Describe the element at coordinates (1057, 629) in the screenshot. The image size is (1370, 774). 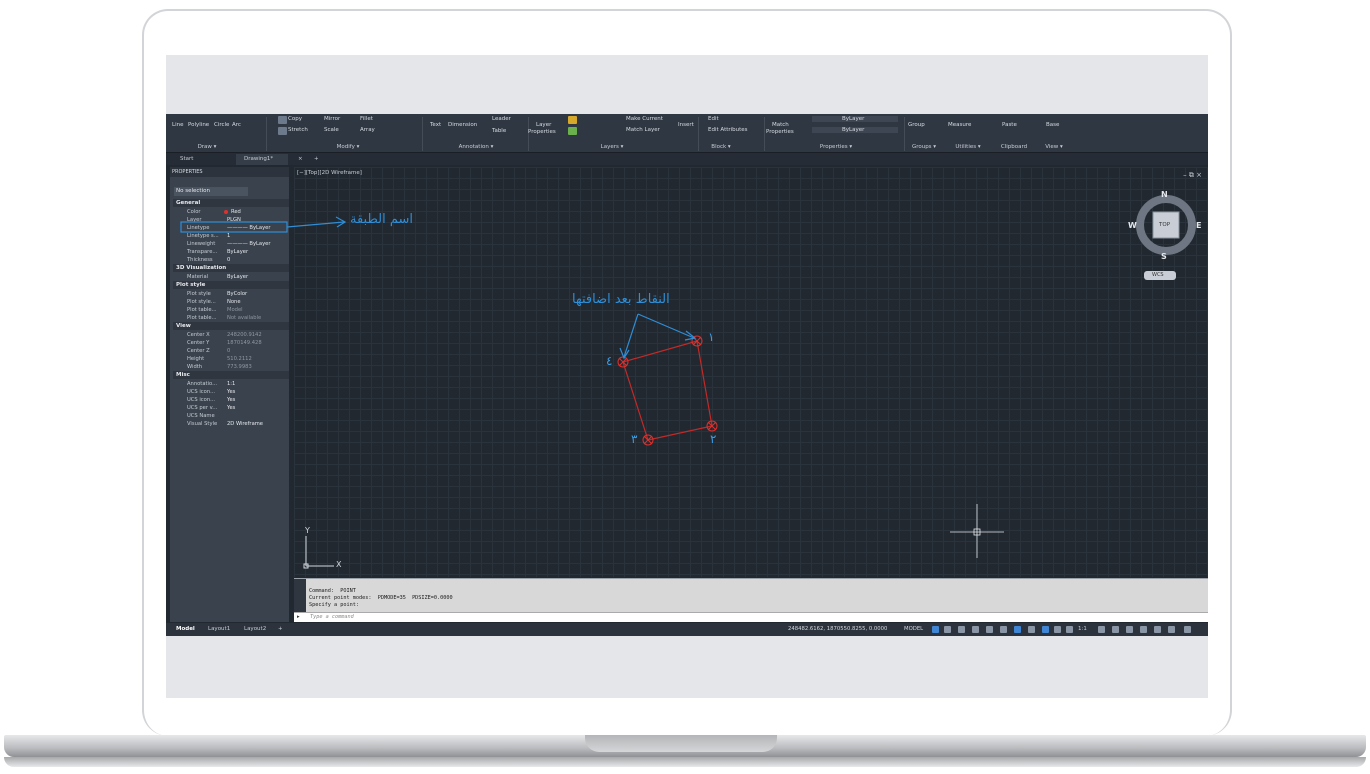
I see `auto-scale-icon` at that location.